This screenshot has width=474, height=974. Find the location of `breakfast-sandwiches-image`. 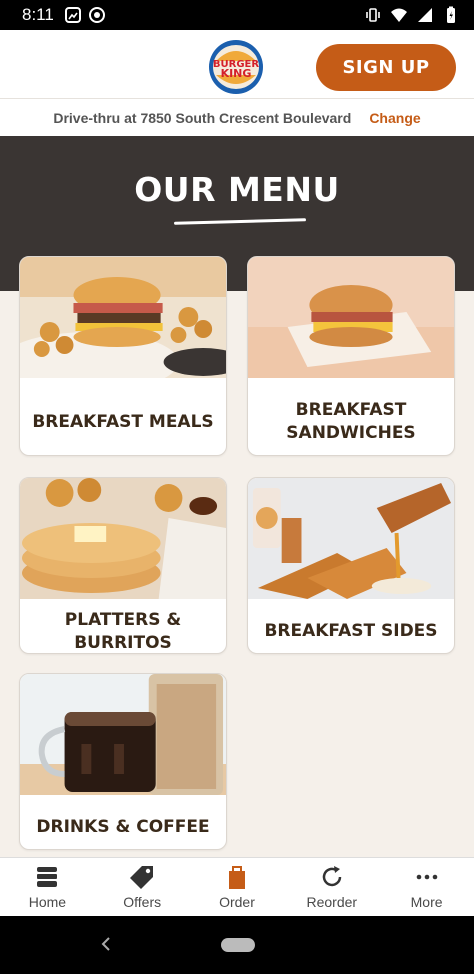

breakfast-sandwiches-image is located at coordinates (351, 317).